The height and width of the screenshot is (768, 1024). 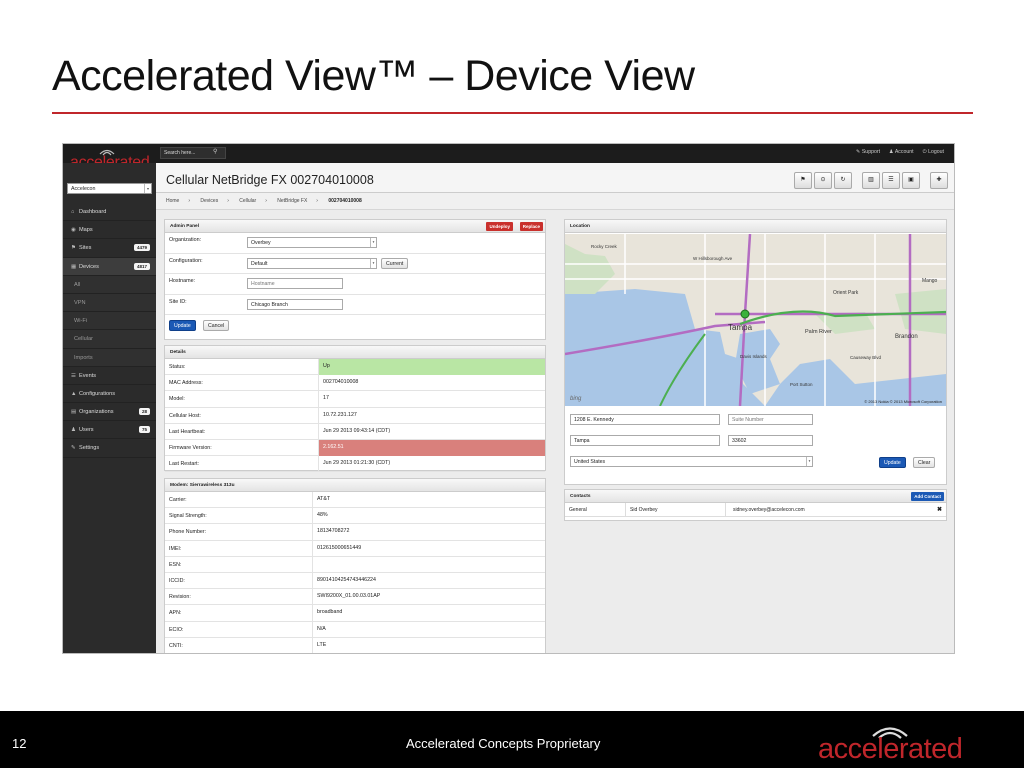 What do you see at coordinates (911, 180) in the screenshot?
I see `image-icon: ▣` at bounding box center [911, 180].